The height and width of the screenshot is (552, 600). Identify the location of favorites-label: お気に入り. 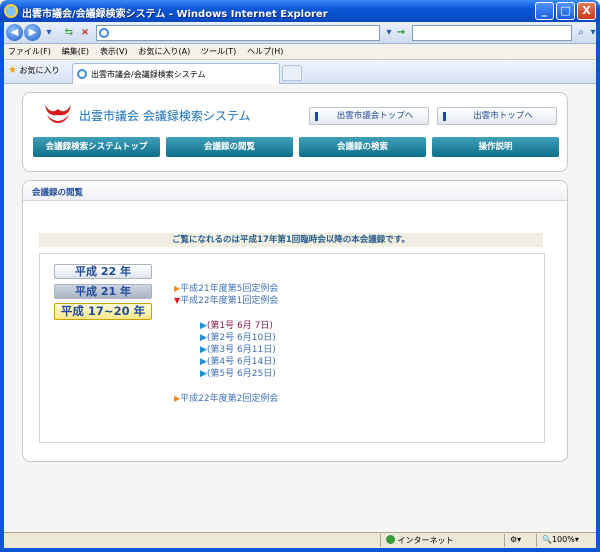
(39, 70).